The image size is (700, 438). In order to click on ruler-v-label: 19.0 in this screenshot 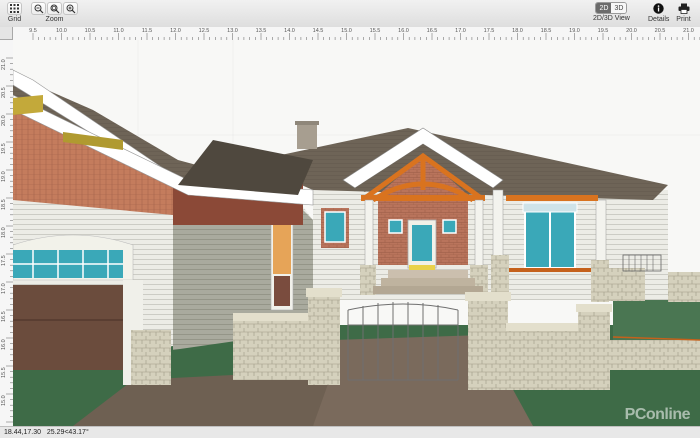, I will do `click(4, 176)`.